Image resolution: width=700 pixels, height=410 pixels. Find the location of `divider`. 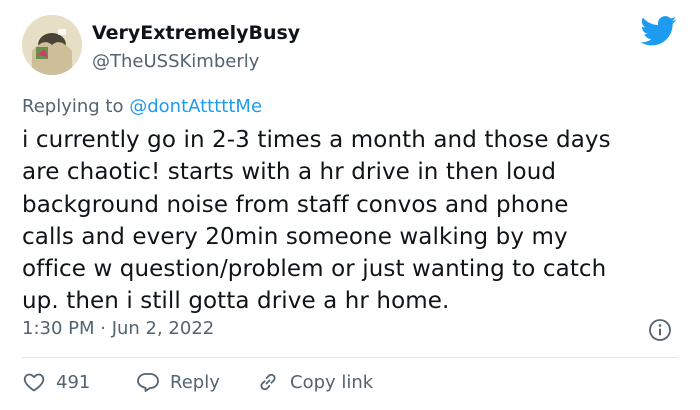

divider is located at coordinates (350, 357).